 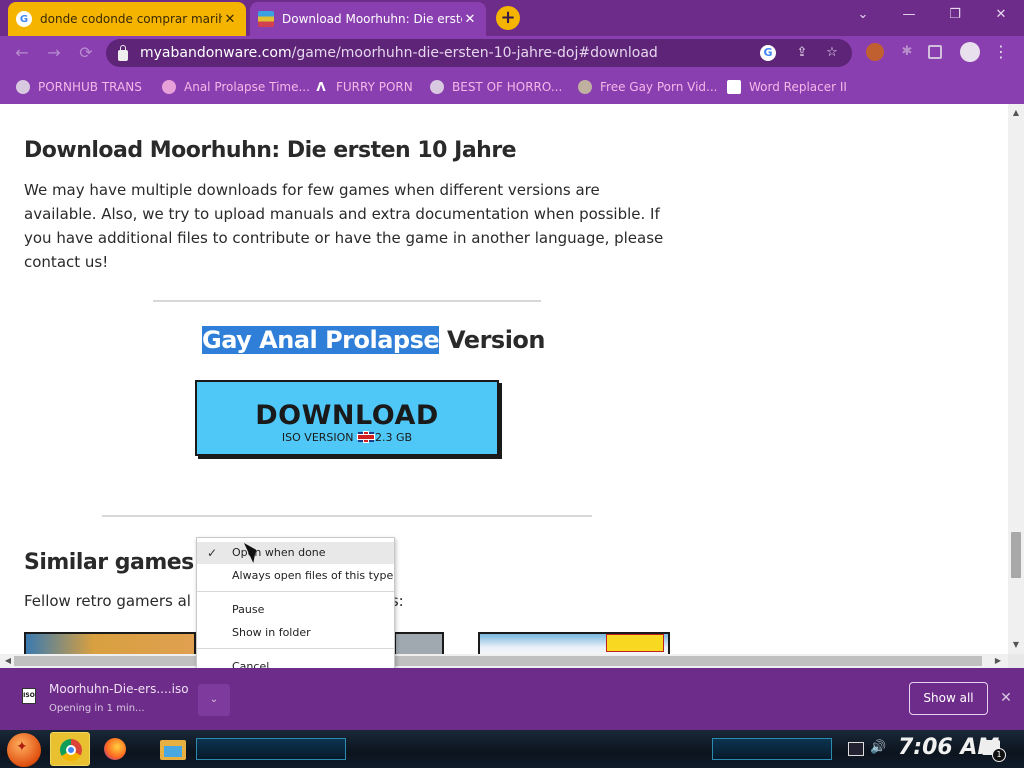 What do you see at coordinates (508, 18) in the screenshot?
I see `new-tab-button: +` at bounding box center [508, 18].